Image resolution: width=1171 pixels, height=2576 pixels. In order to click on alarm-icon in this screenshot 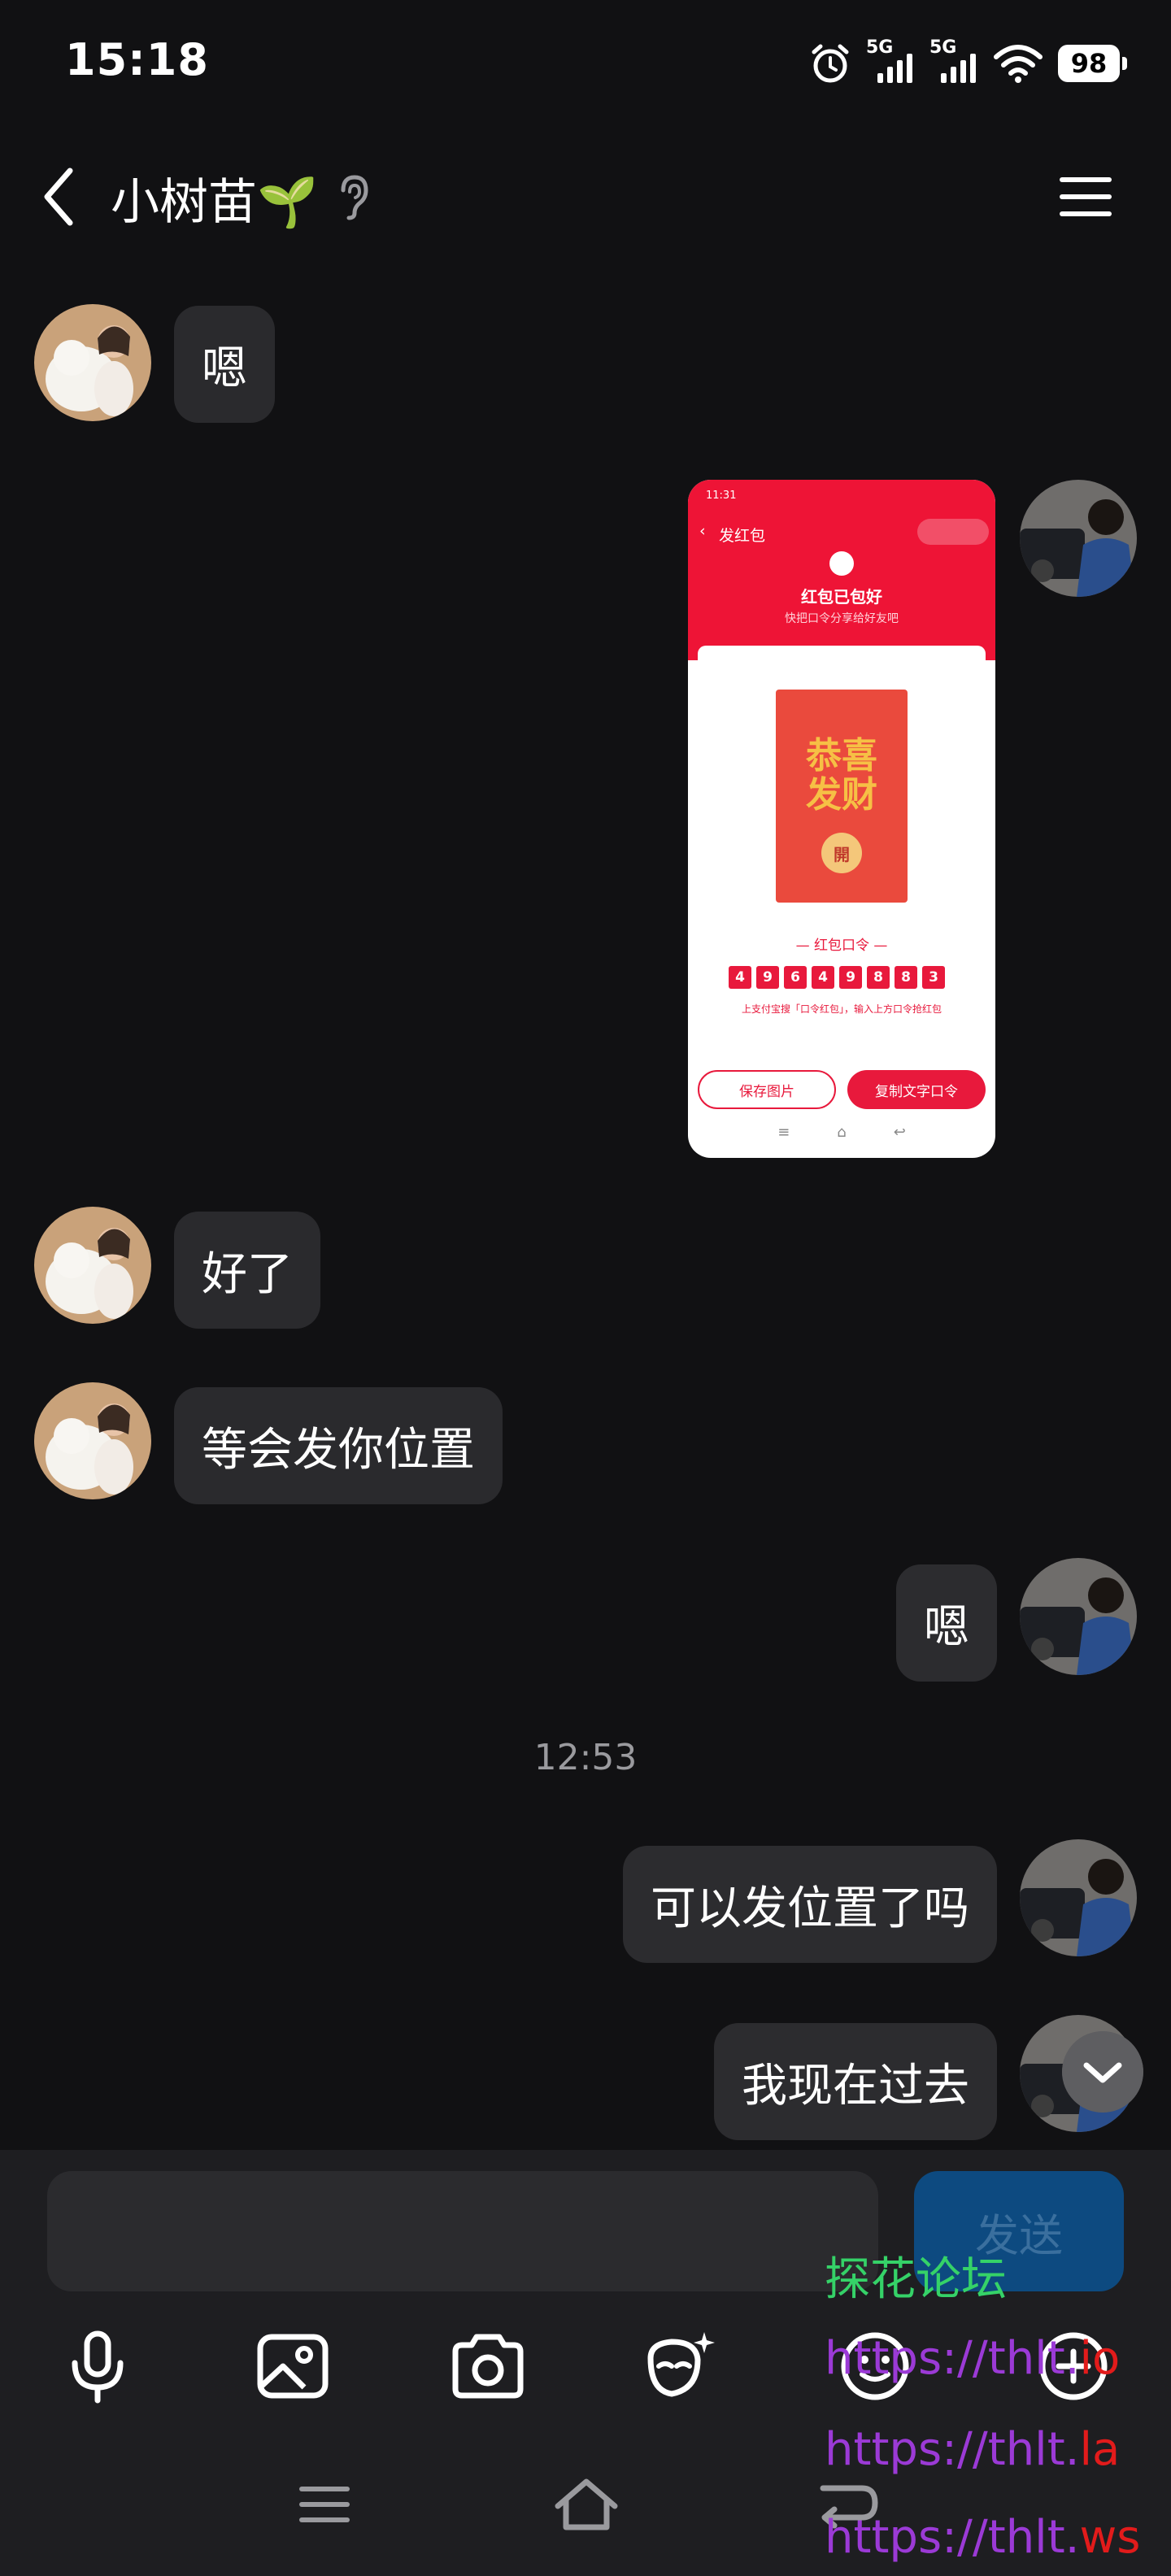, I will do `click(831, 64)`.